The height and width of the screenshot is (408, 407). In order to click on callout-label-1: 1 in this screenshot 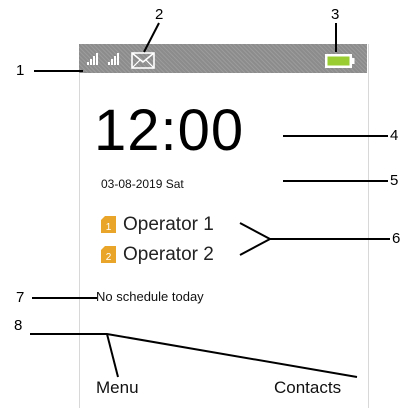, I will do `click(20, 70)`.